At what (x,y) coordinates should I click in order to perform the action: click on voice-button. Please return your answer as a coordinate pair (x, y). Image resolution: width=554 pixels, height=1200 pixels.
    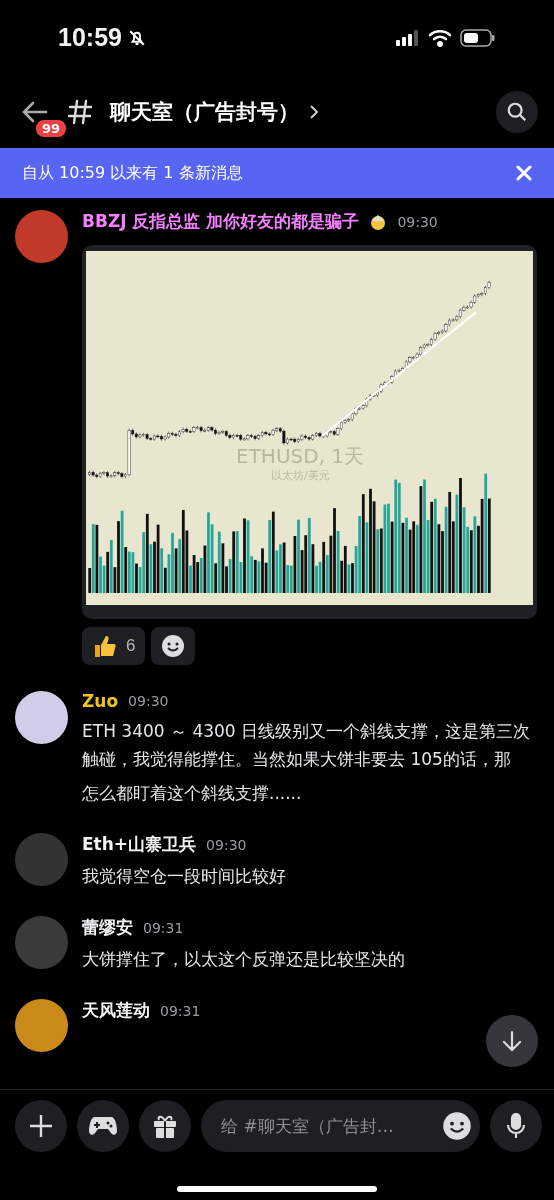
    Looking at the image, I should click on (516, 1126).